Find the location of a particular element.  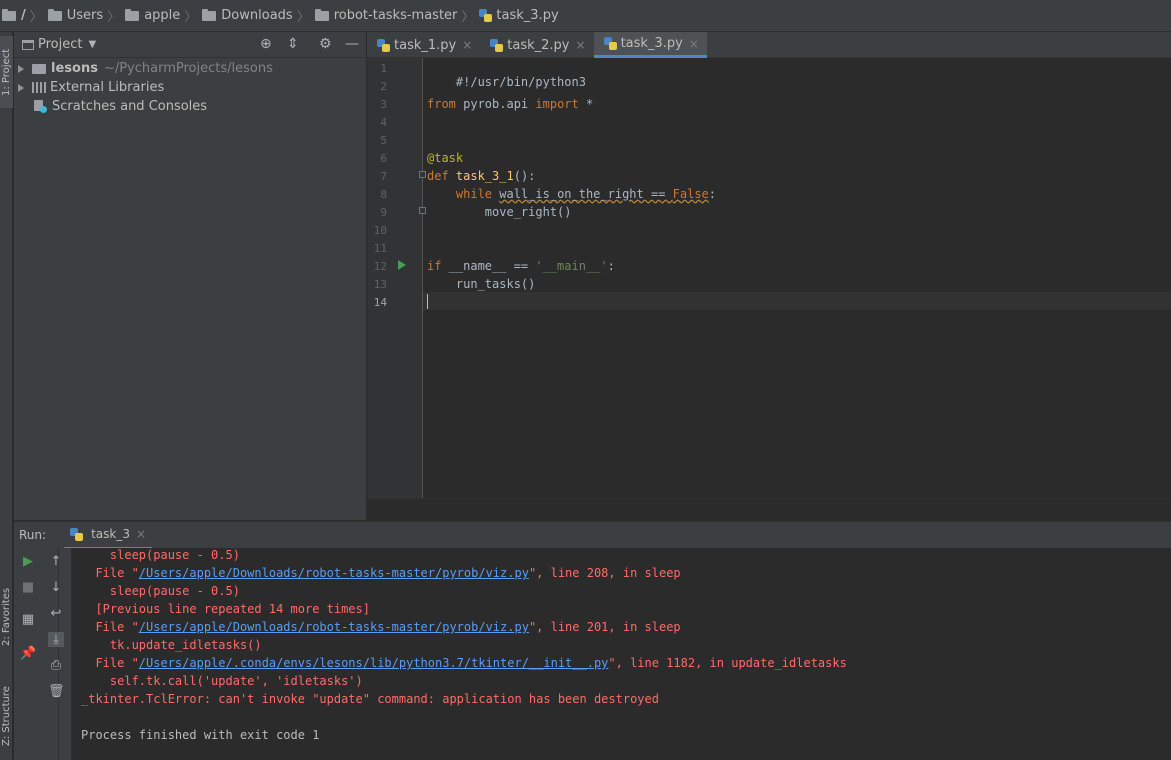

project-view-selector: Project is located at coordinates (60, 44).